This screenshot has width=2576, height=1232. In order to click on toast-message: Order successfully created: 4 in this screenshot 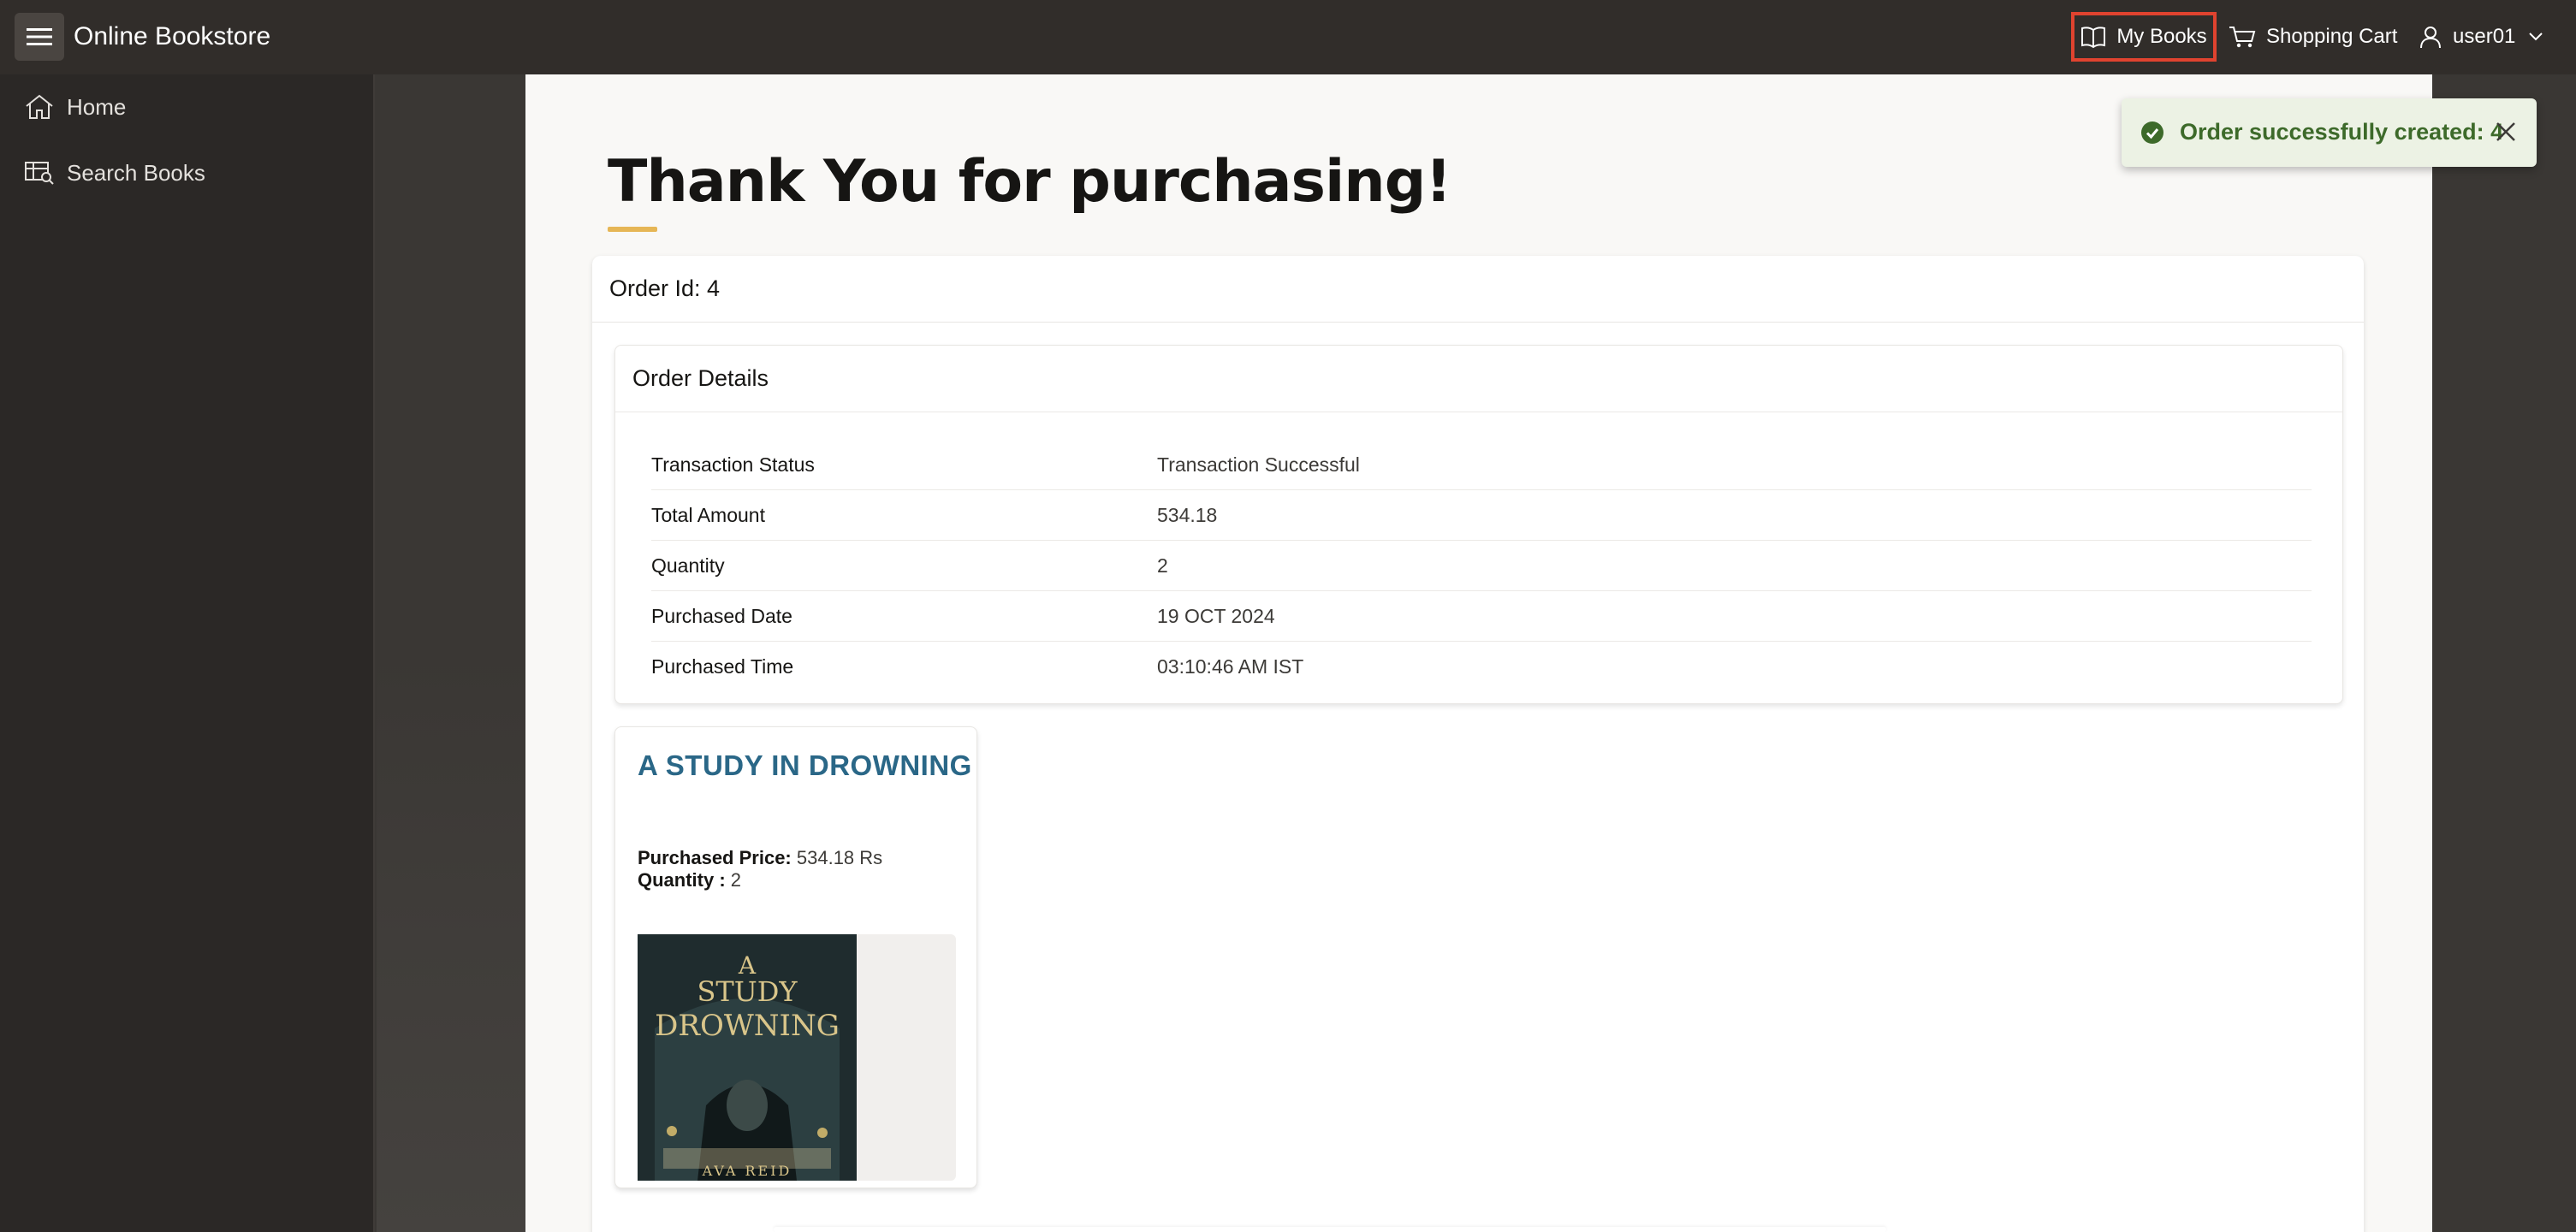, I will do `click(2342, 132)`.